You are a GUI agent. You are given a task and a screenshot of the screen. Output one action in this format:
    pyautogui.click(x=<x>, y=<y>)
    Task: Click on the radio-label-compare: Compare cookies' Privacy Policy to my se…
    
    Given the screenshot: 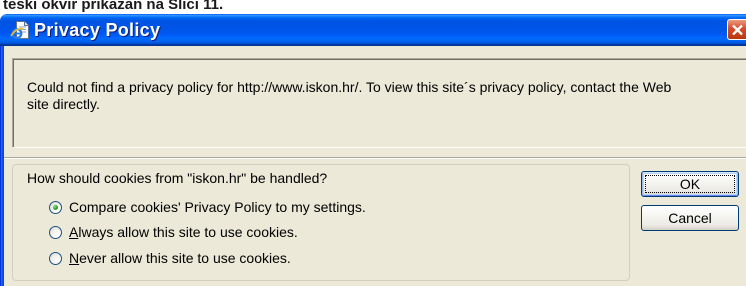 What is the action you would take?
    pyautogui.click(x=217, y=207)
    